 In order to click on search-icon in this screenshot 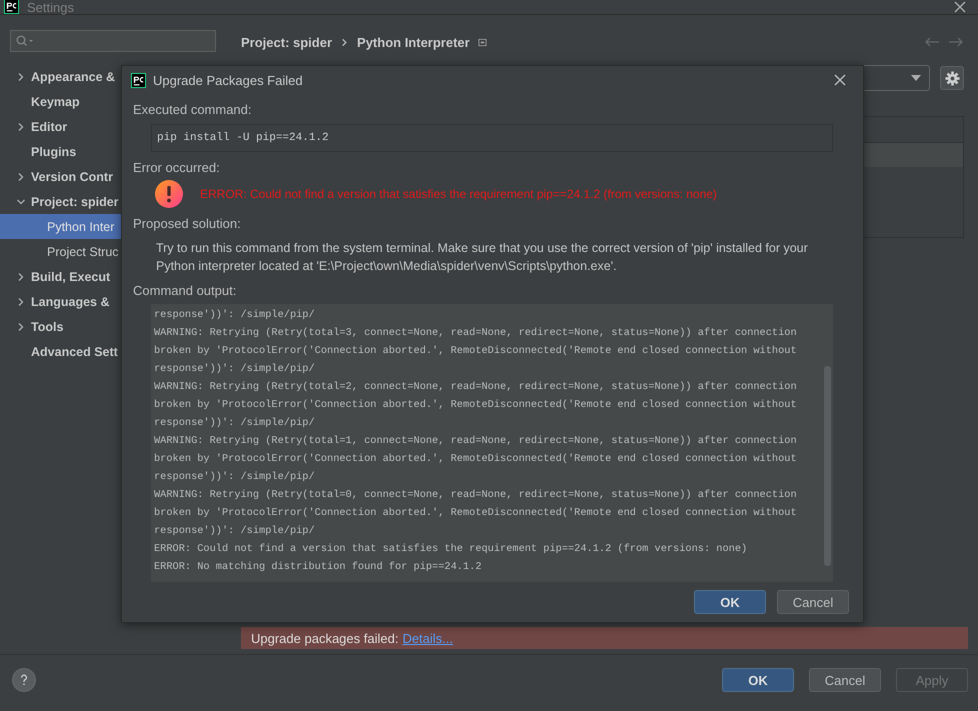, I will do `click(25, 41)`.